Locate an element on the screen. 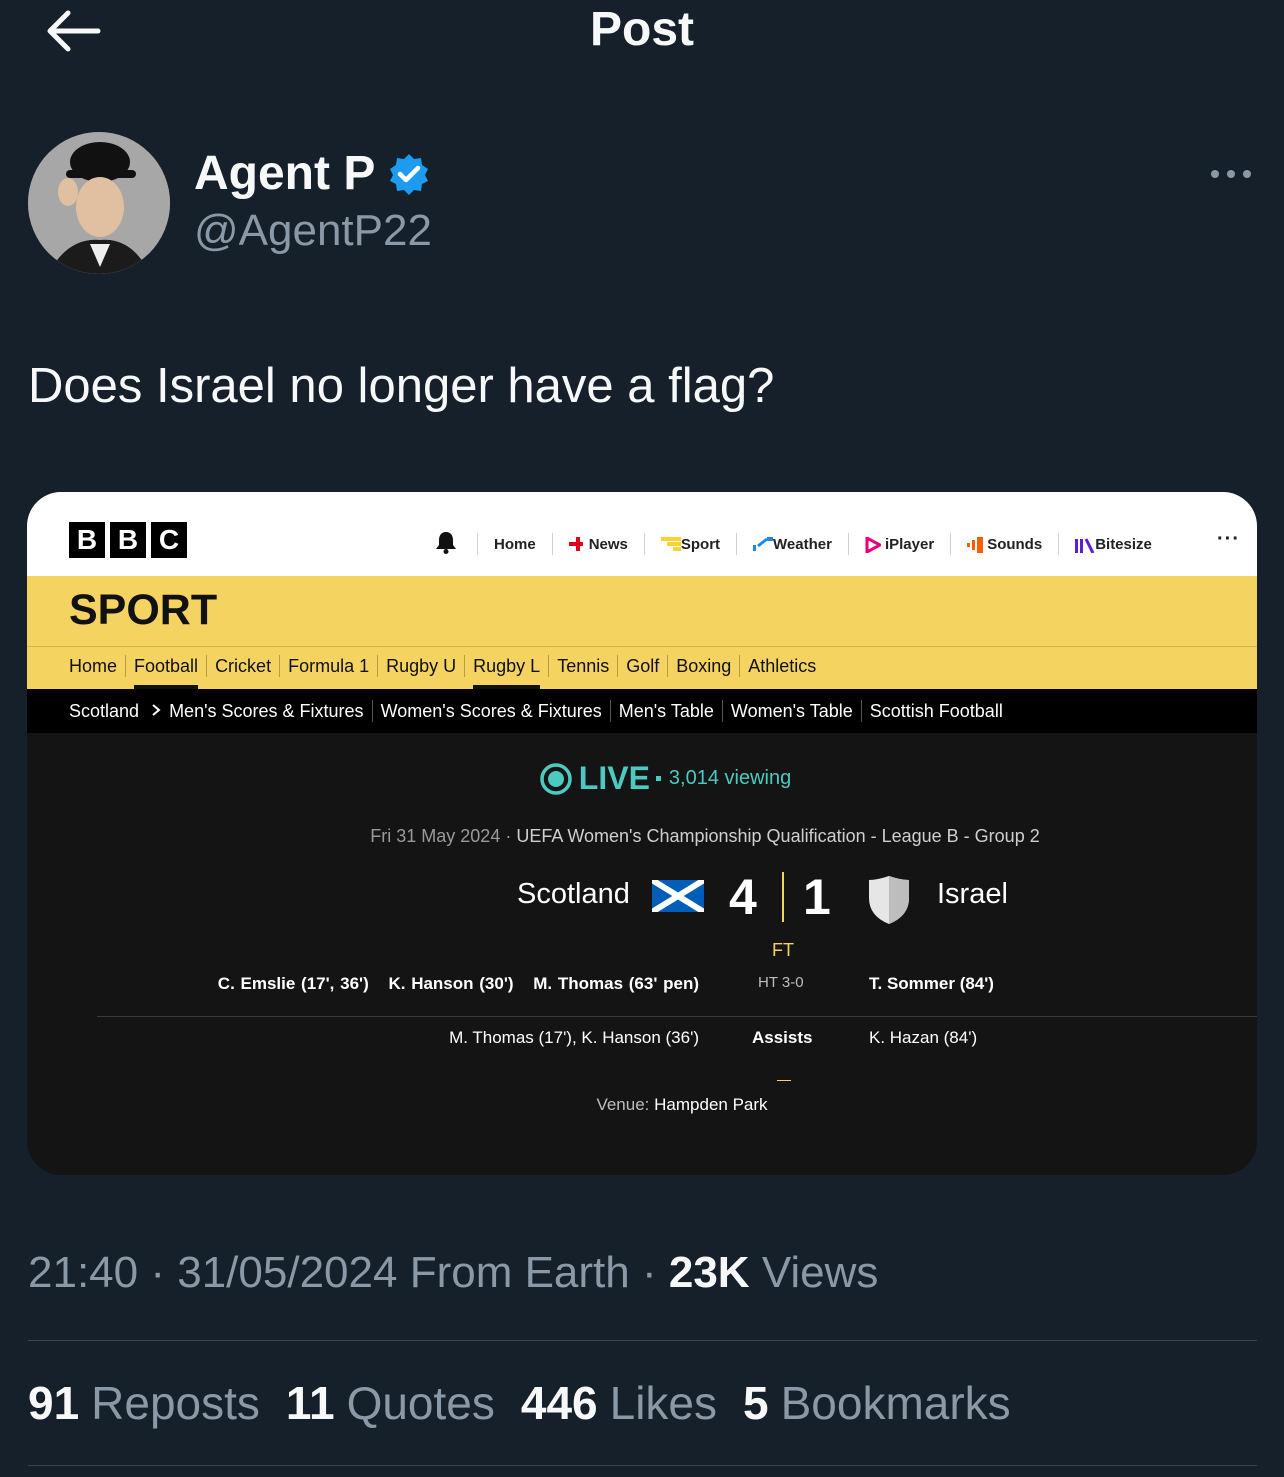 The width and height of the screenshot is (1284, 1477). sub-nav-item: Men's Scores & Fixtures is located at coordinates (266, 711).